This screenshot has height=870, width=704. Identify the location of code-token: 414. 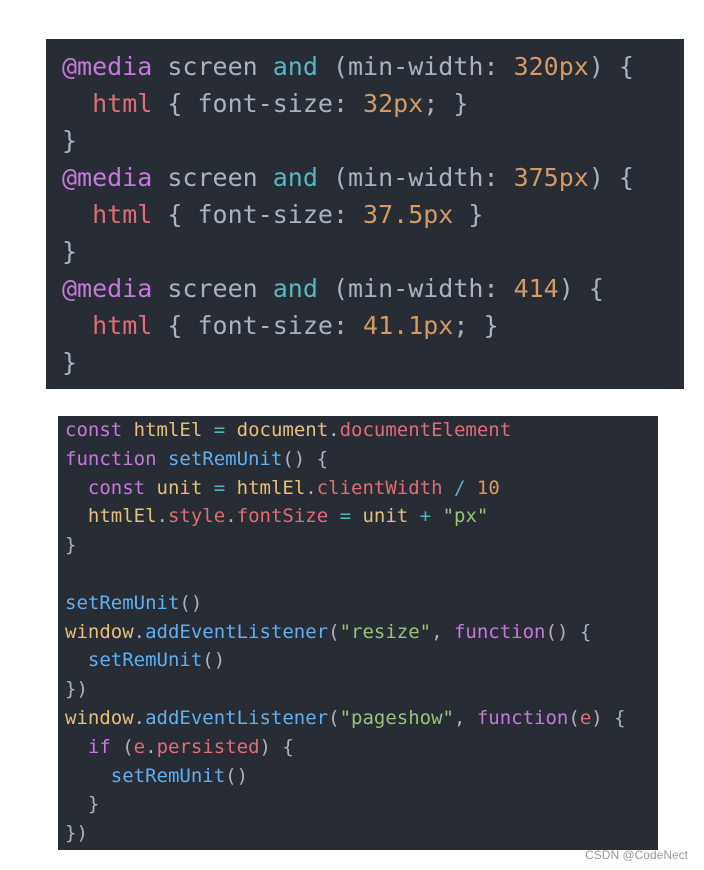
(536, 288).